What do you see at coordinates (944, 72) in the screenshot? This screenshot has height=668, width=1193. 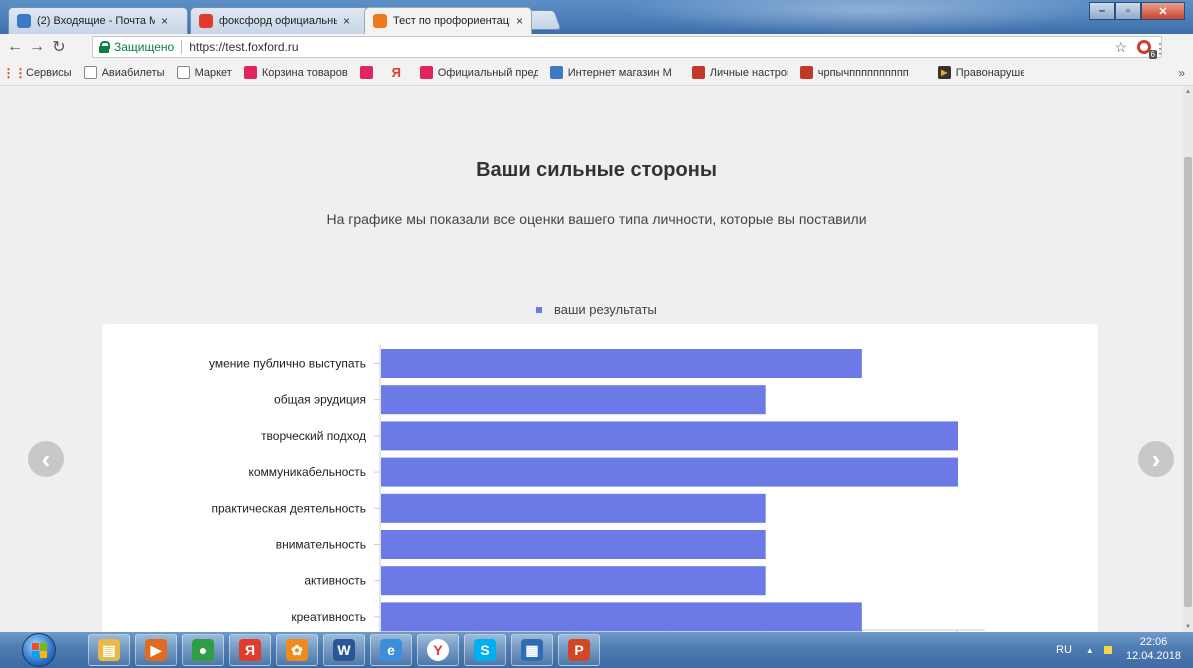 I see `play-icon: ▶` at bounding box center [944, 72].